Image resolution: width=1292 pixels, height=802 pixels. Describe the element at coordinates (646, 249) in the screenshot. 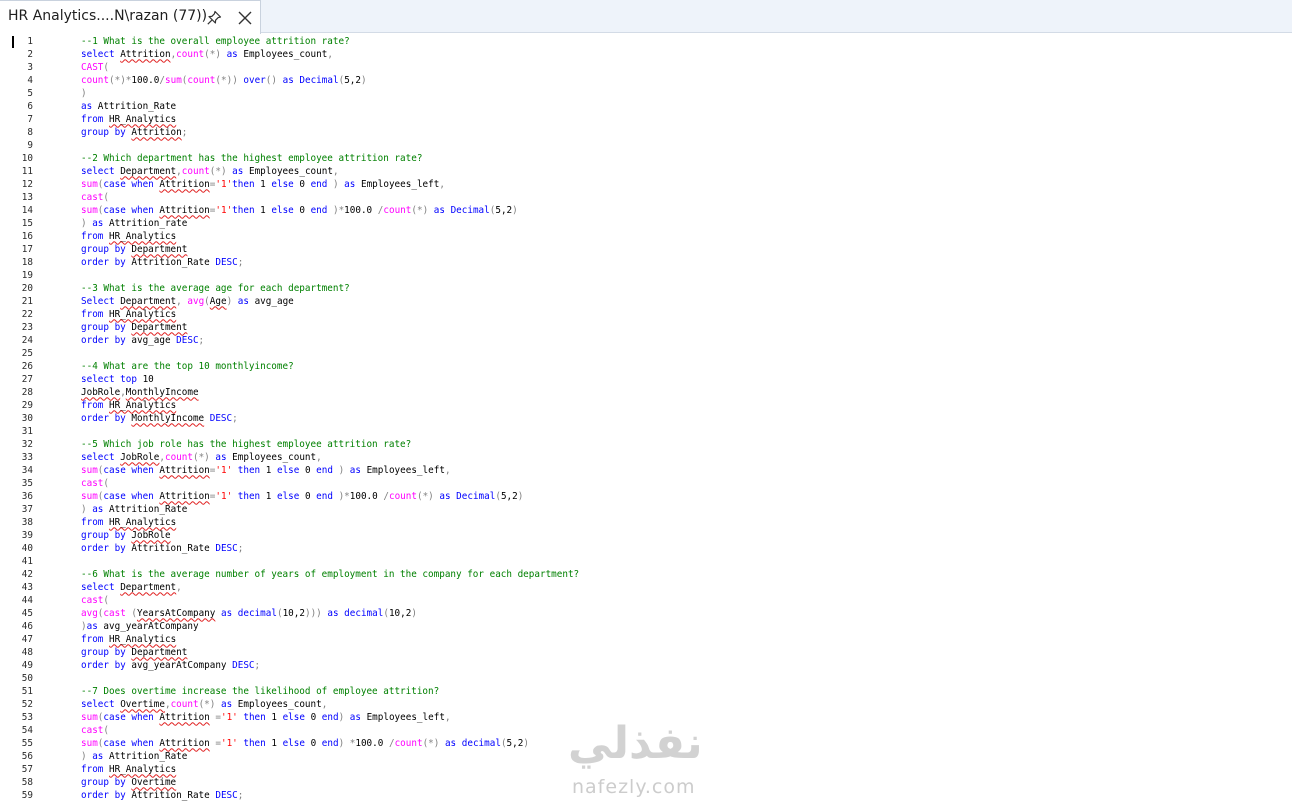

I see `code-line: 17 group by Department` at that location.